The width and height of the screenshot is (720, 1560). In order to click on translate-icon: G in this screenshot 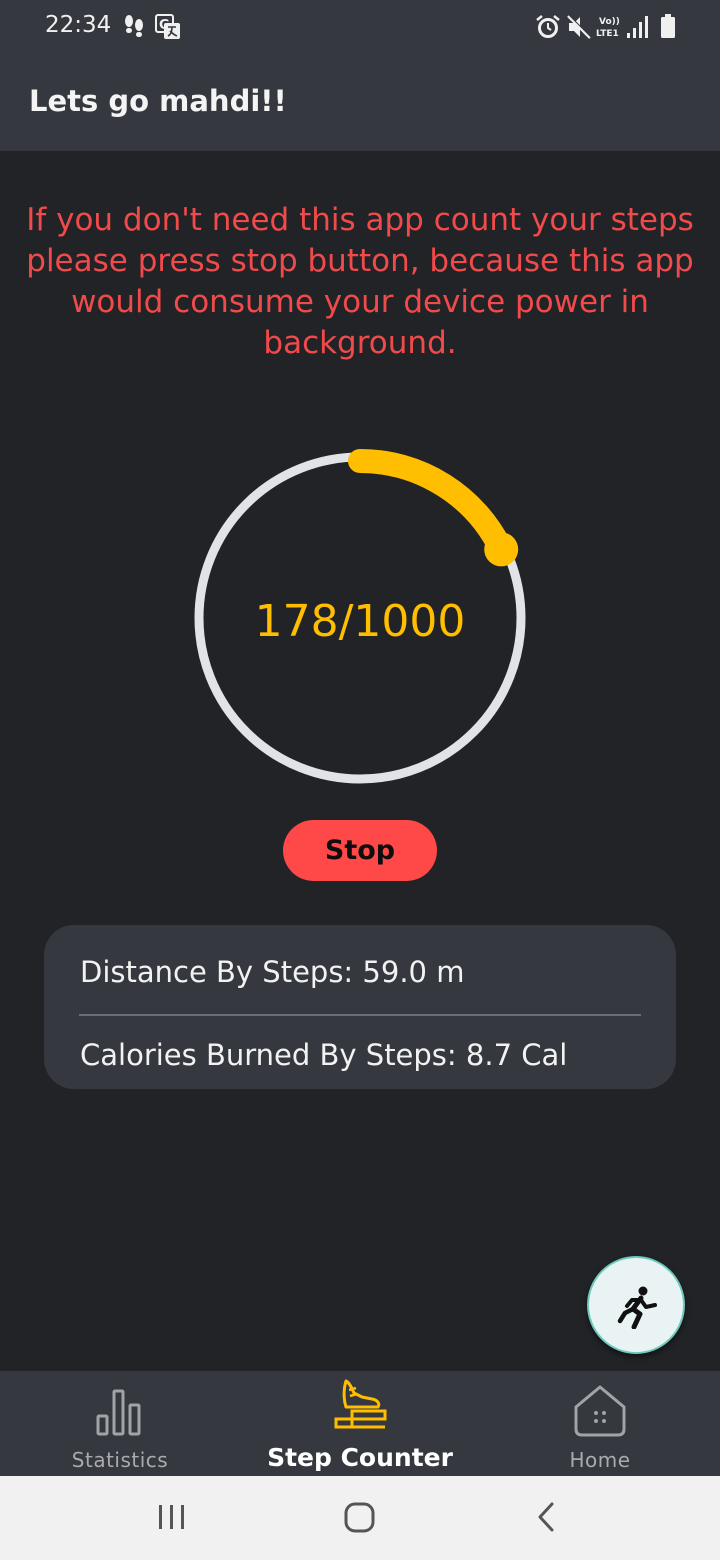, I will do `click(167, 26)`.